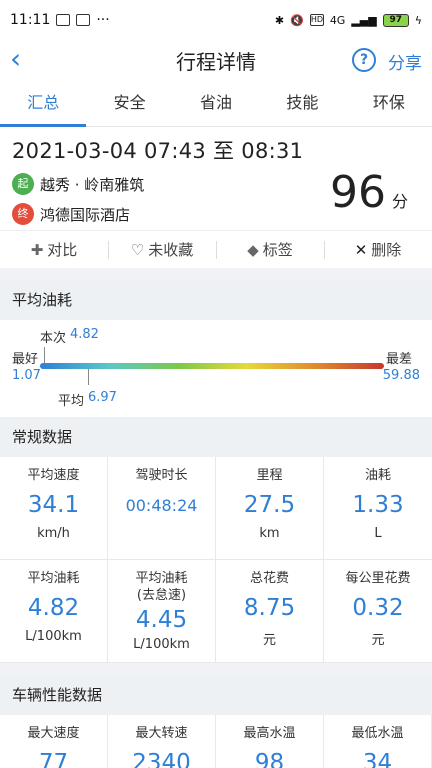 Image resolution: width=432 pixels, height=768 pixels. Describe the element at coordinates (401, 375) in the screenshot. I see `worst-value: 59.88` at that location.